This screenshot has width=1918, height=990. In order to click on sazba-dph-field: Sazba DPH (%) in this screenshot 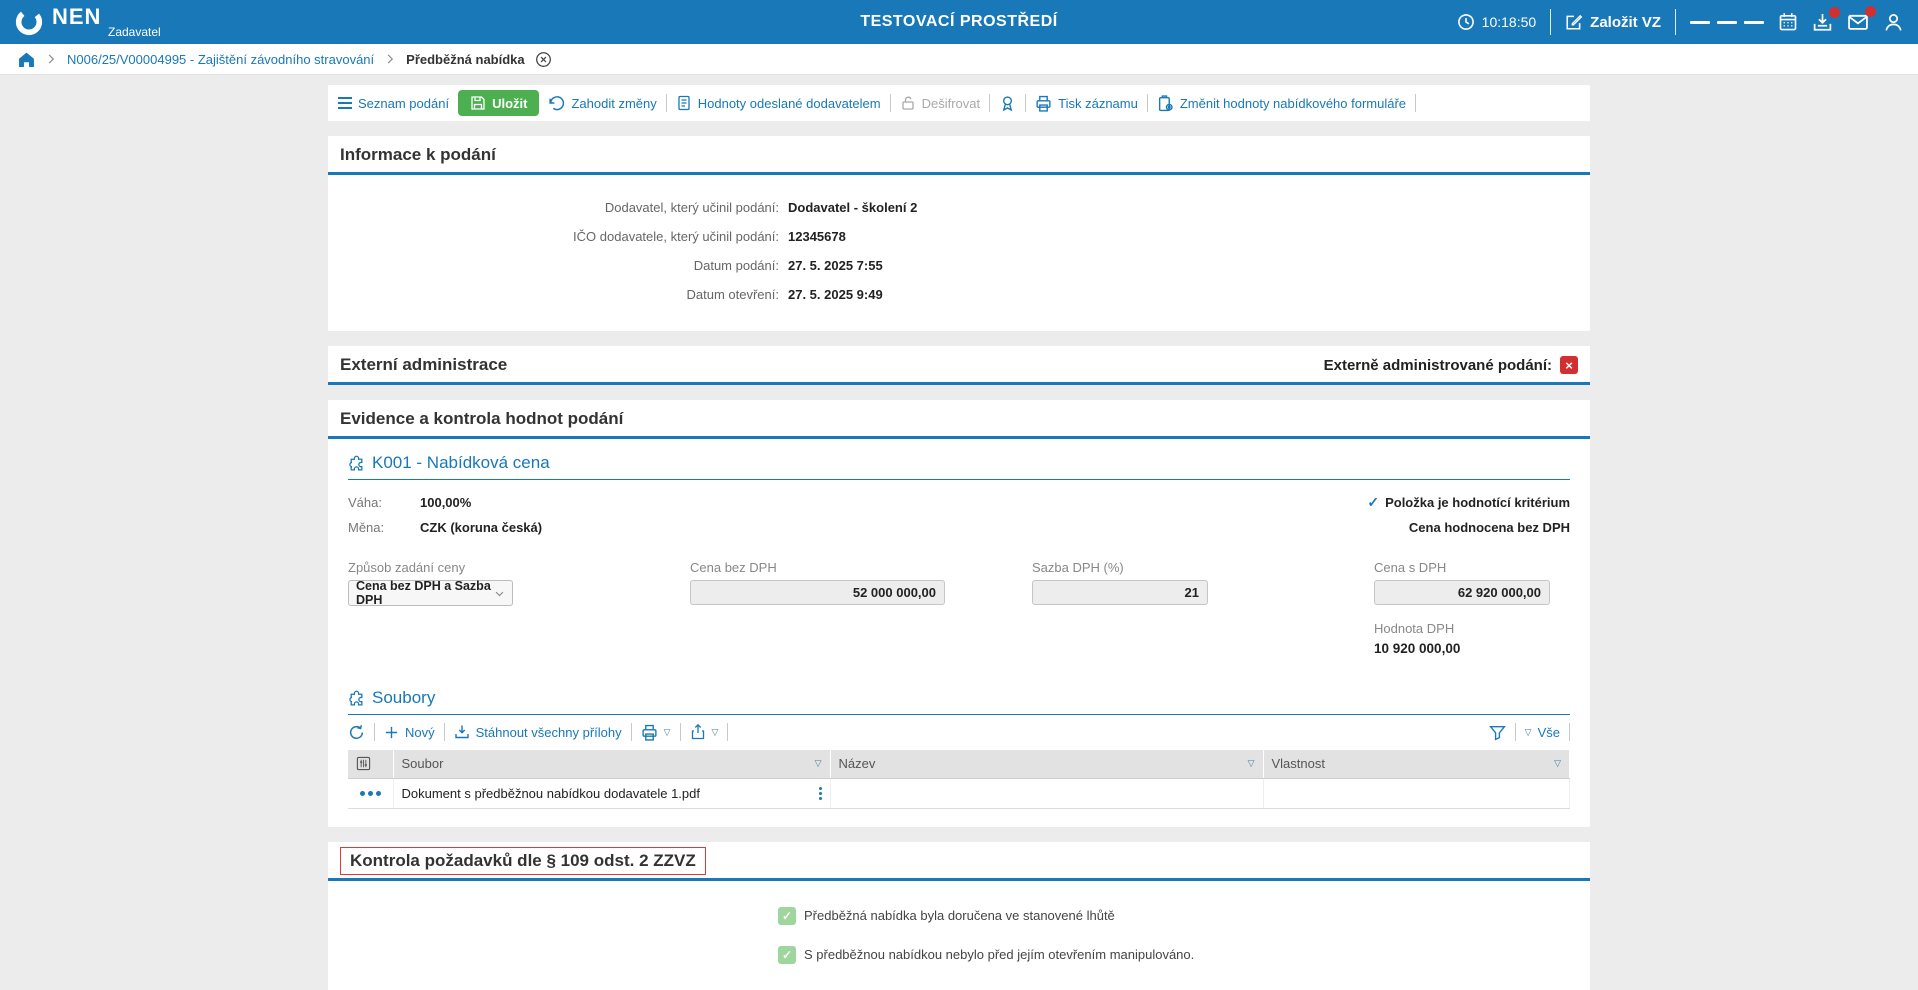, I will do `click(1203, 608)`.